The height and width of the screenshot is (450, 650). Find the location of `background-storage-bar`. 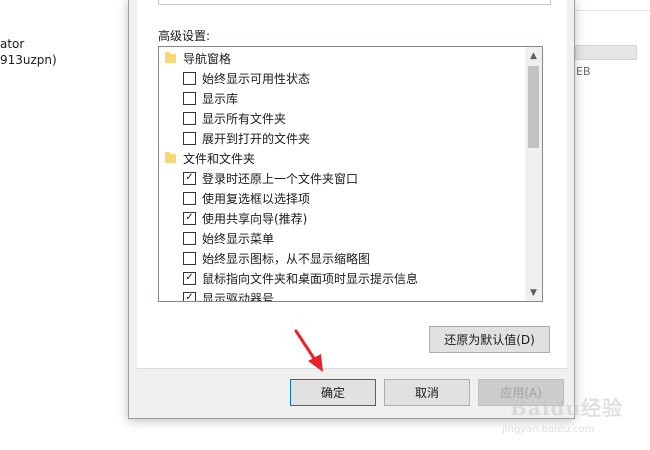

background-storage-bar is located at coordinates (606, 52).